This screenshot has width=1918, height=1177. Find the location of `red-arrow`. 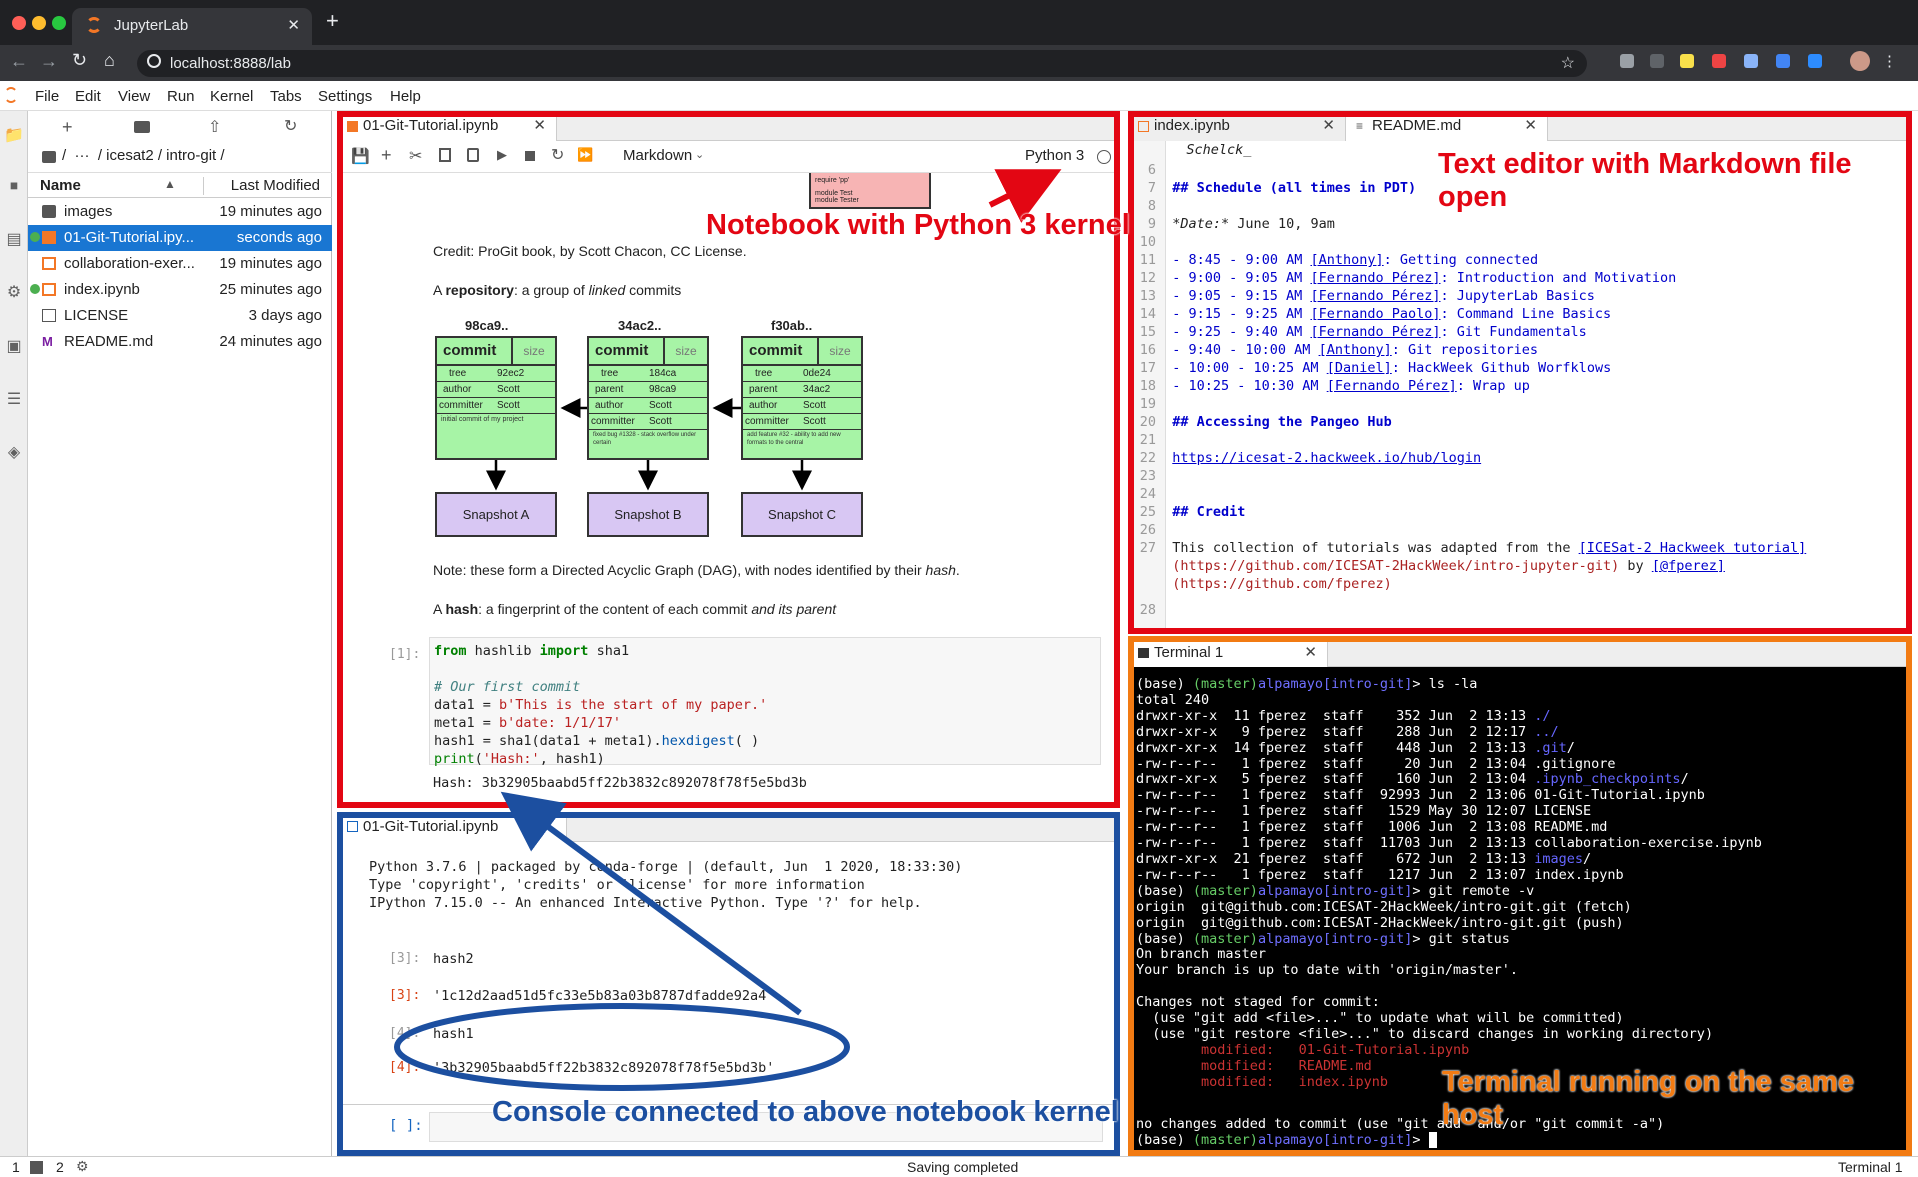

red-arrow is located at coordinates (1025, 196).